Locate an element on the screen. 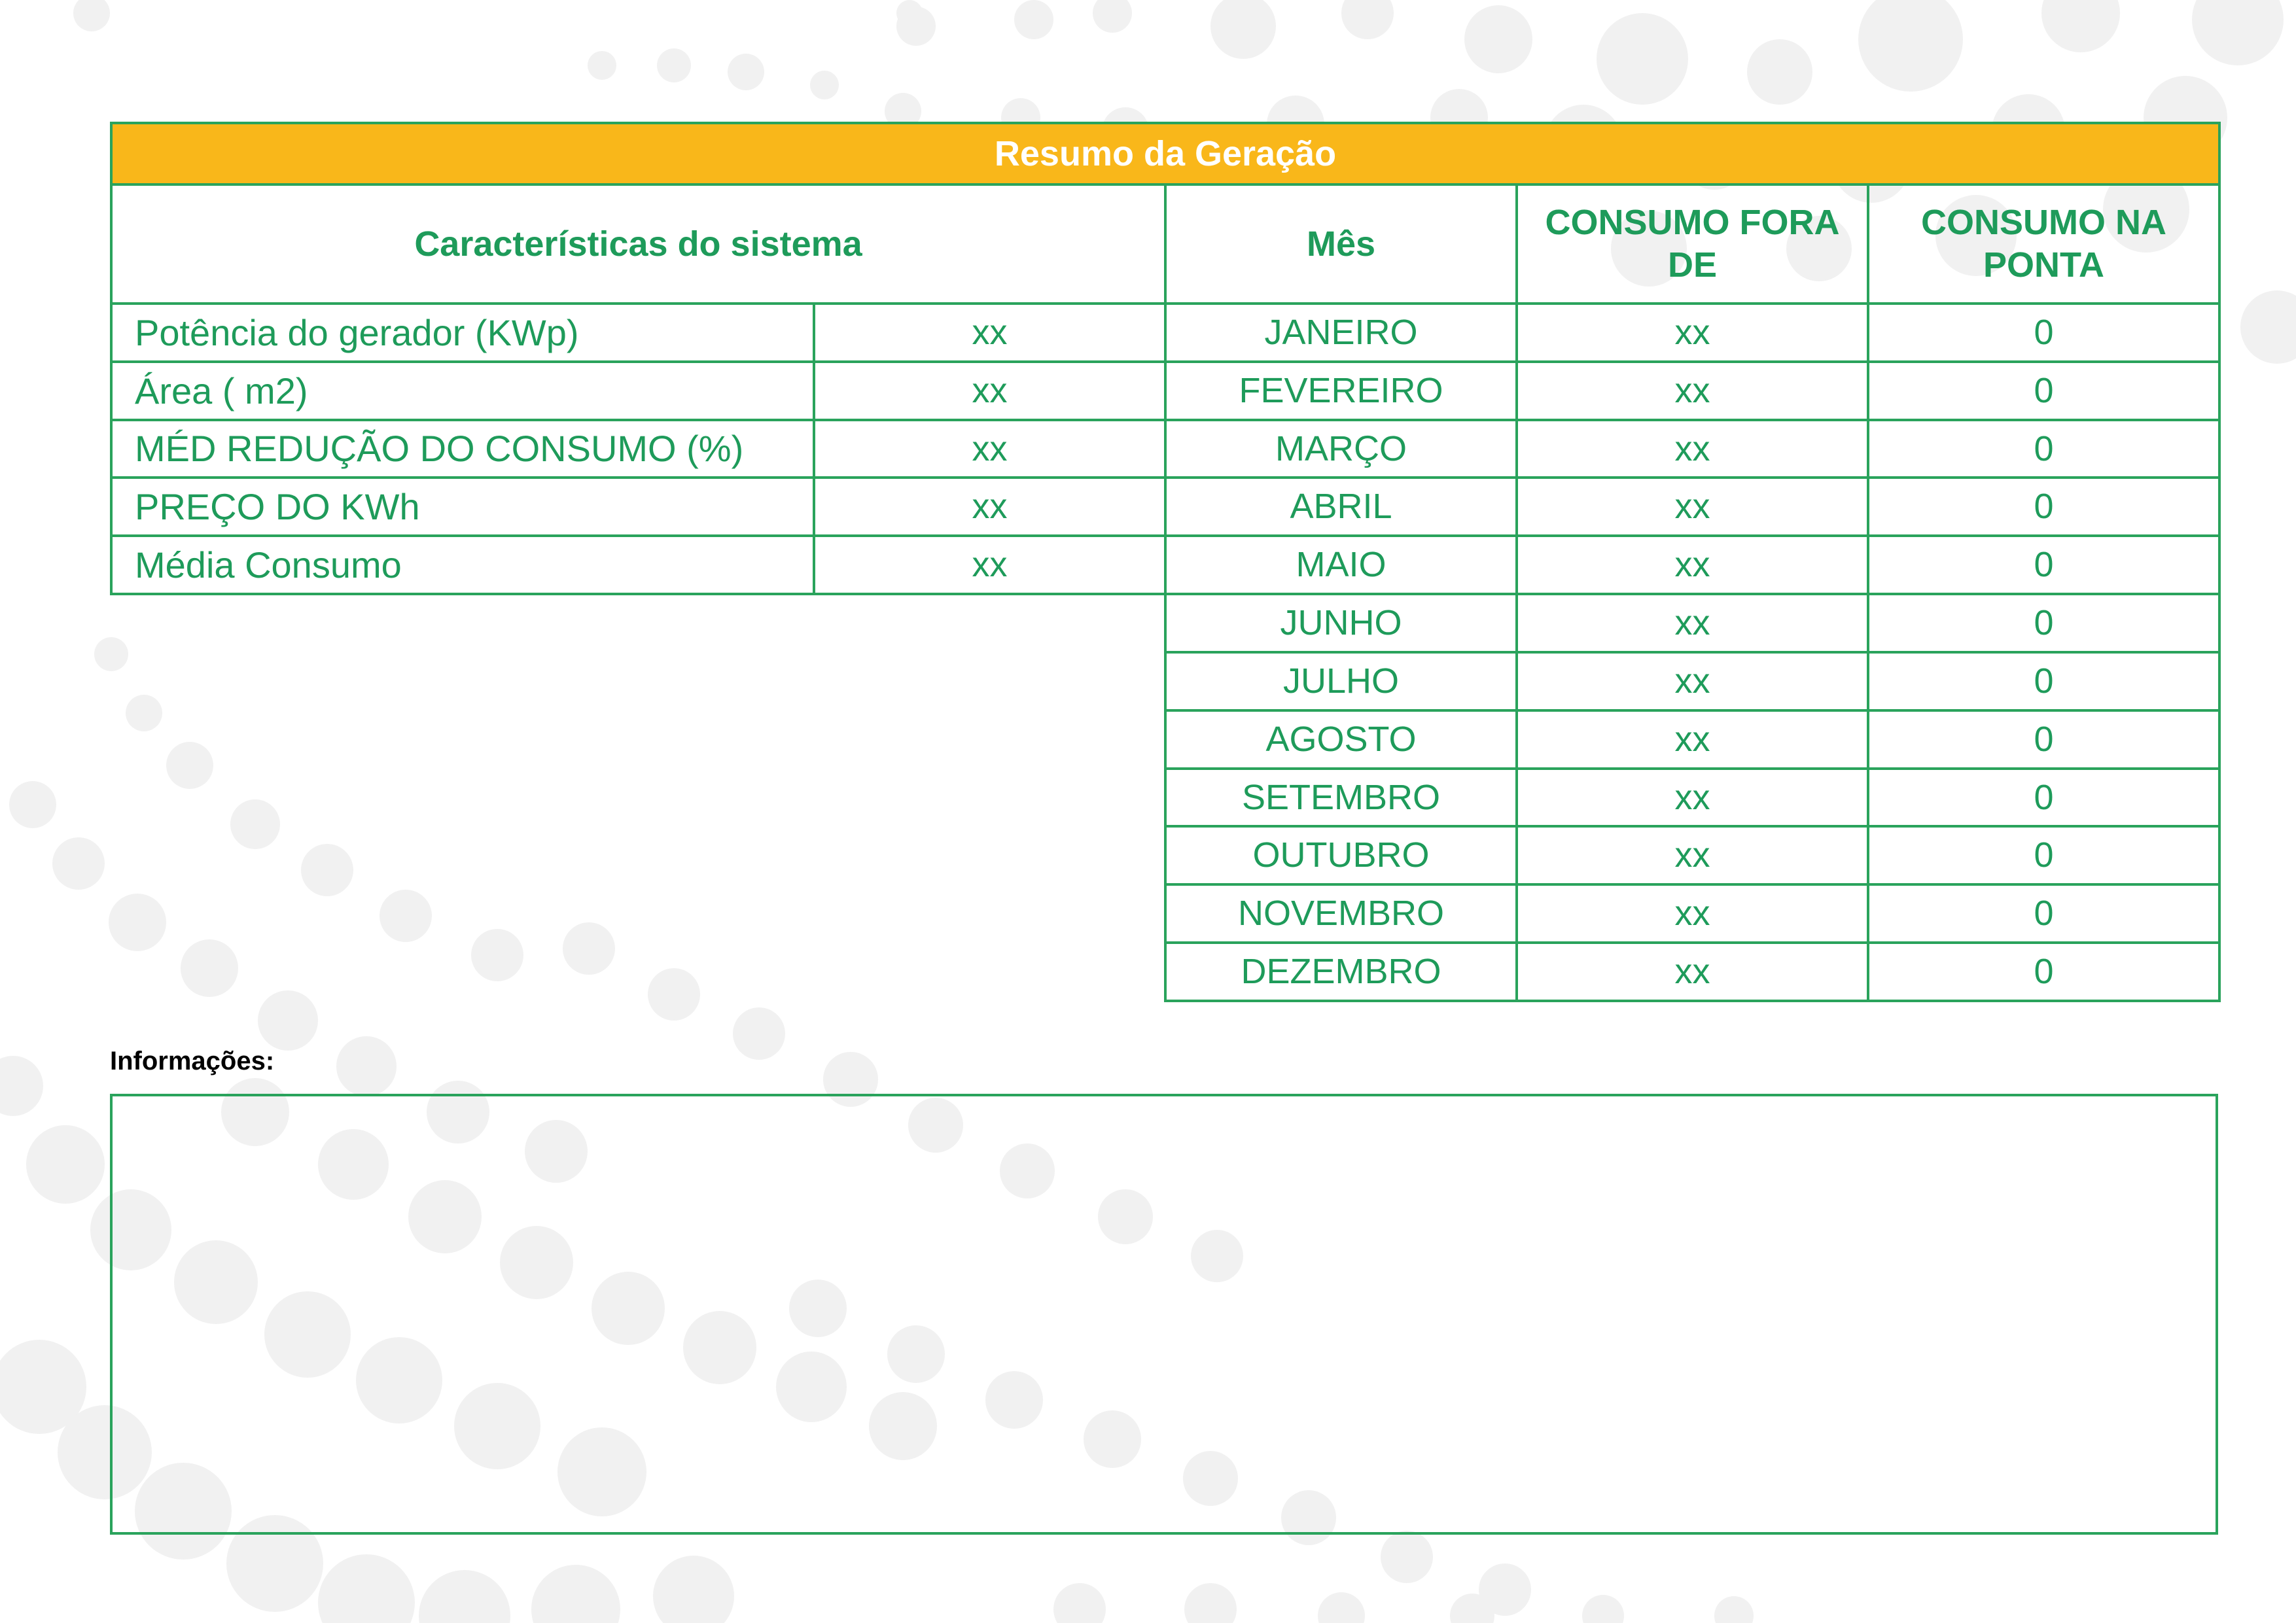 The height and width of the screenshot is (1623, 2296). table-row: Média Consumo xx MAIO xx 0 is located at coordinates (1165, 565).